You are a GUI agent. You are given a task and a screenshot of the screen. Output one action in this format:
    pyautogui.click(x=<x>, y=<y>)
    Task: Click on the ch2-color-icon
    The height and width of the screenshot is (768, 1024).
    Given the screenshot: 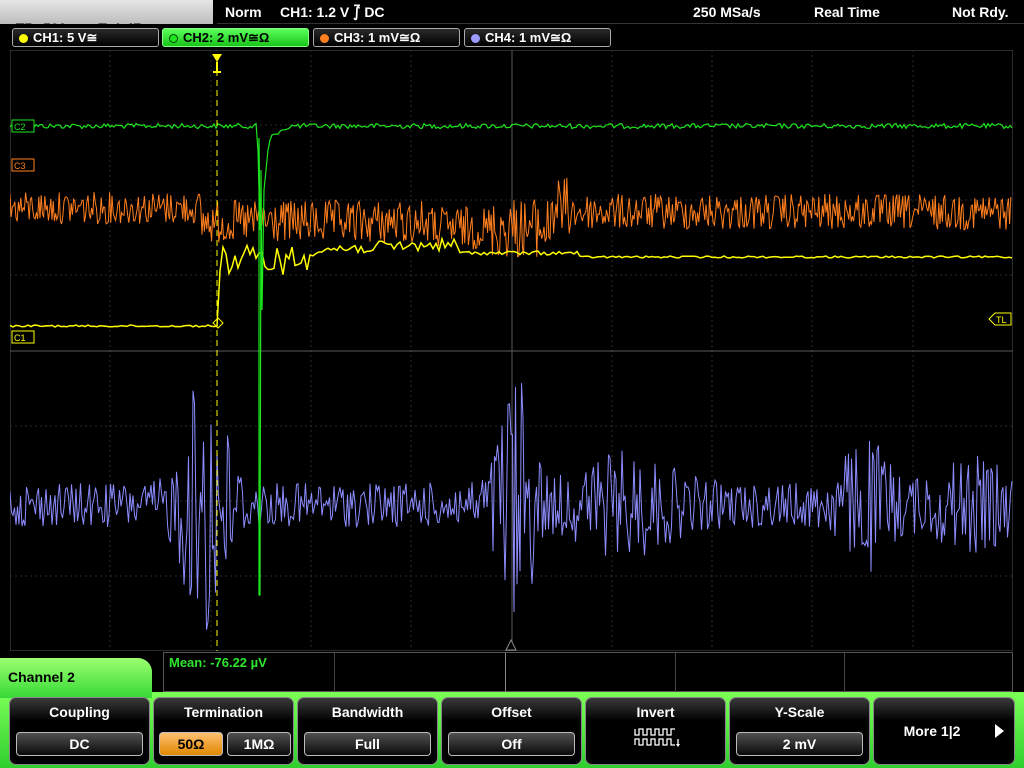 What is the action you would take?
    pyautogui.click(x=173, y=38)
    